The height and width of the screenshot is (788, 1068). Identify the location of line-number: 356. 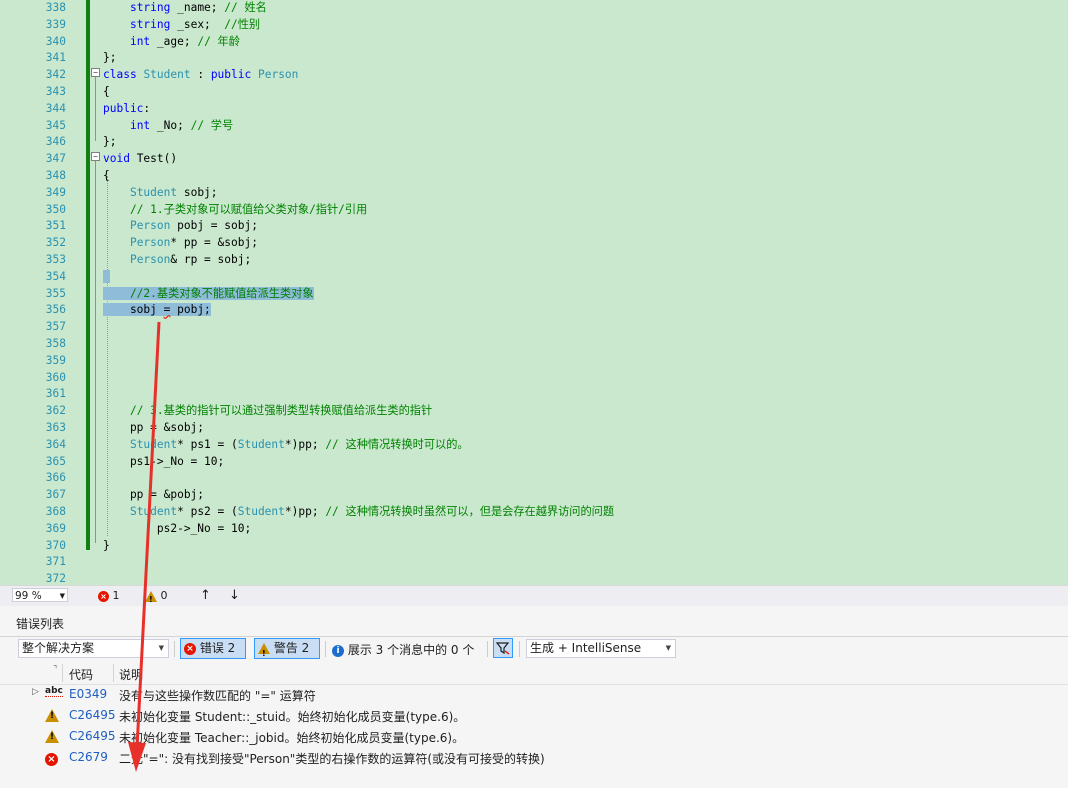
(55, 310).